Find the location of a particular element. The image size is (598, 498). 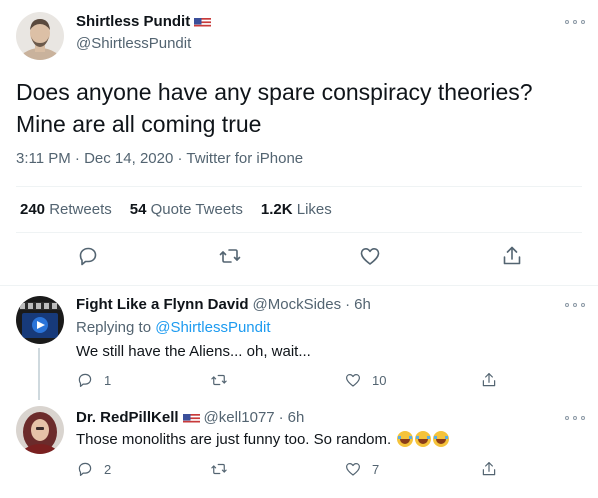

like-button: 7 is located at coordinates (361, 469).